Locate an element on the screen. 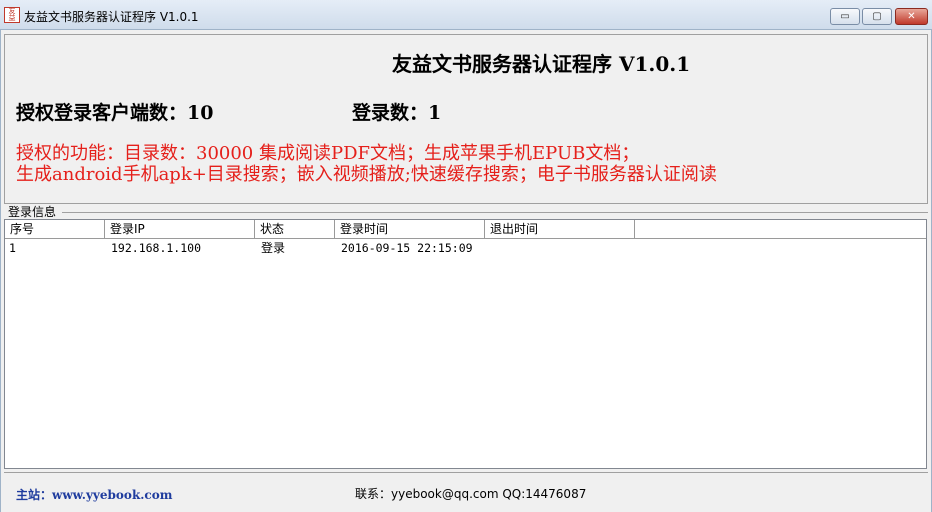  cell-logout-time is located at coordinates (489, 248).